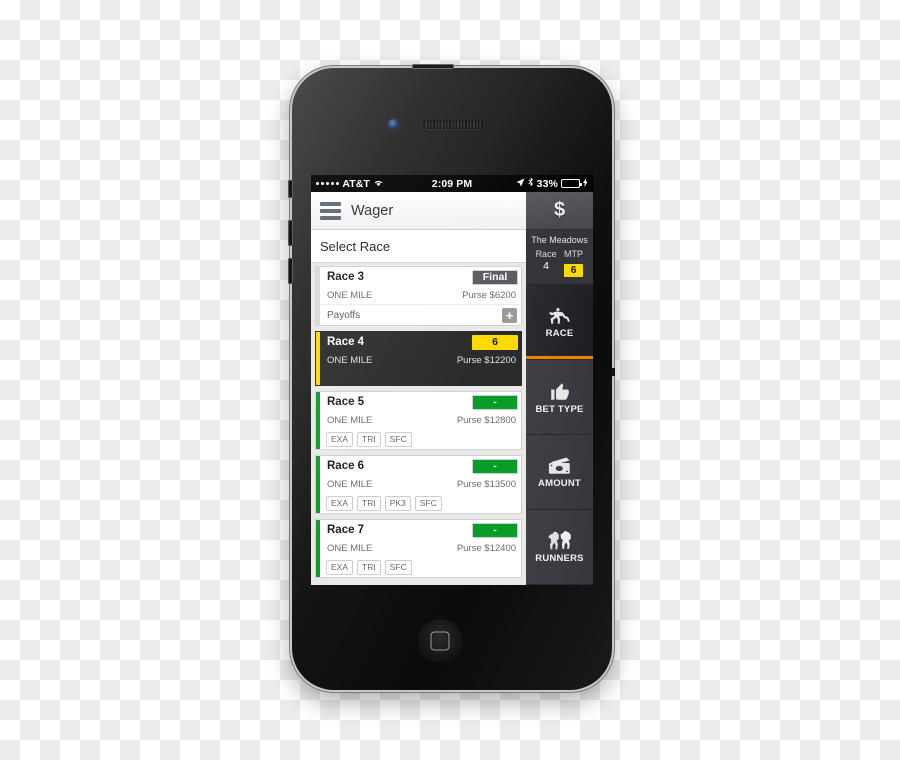  What do you see at coordinates (346, 277) in the screenshot?
I see `race-name: Race 3` at bounding box center [346, 277].